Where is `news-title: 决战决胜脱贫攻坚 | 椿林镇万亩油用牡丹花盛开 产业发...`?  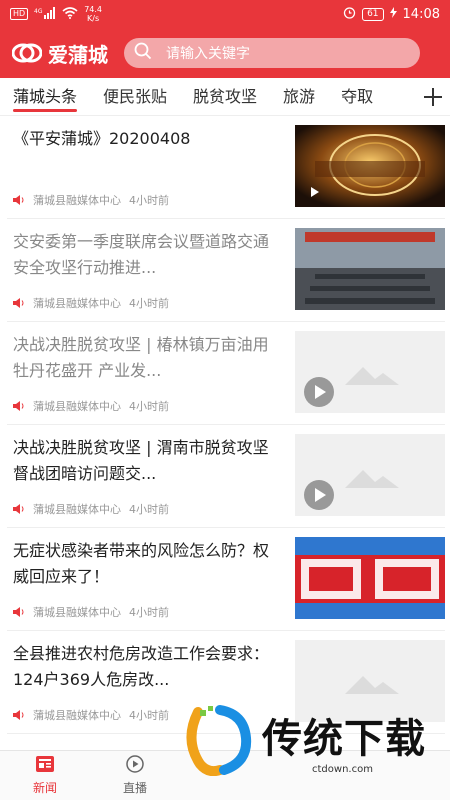 news-title: 决战决胜脱贫攻坚 | 椿林镇万亩油用牡丹花盛开 产业发... is located at coordinates (141, 357).